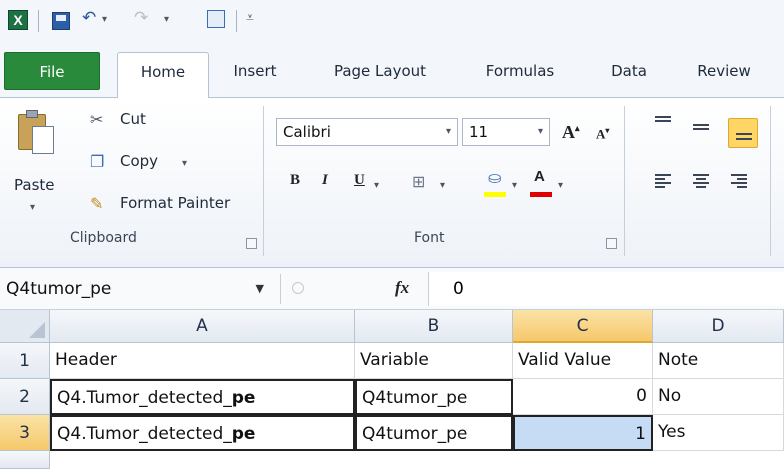  I want to click on undo-icon: ↶, so click(89, 18).